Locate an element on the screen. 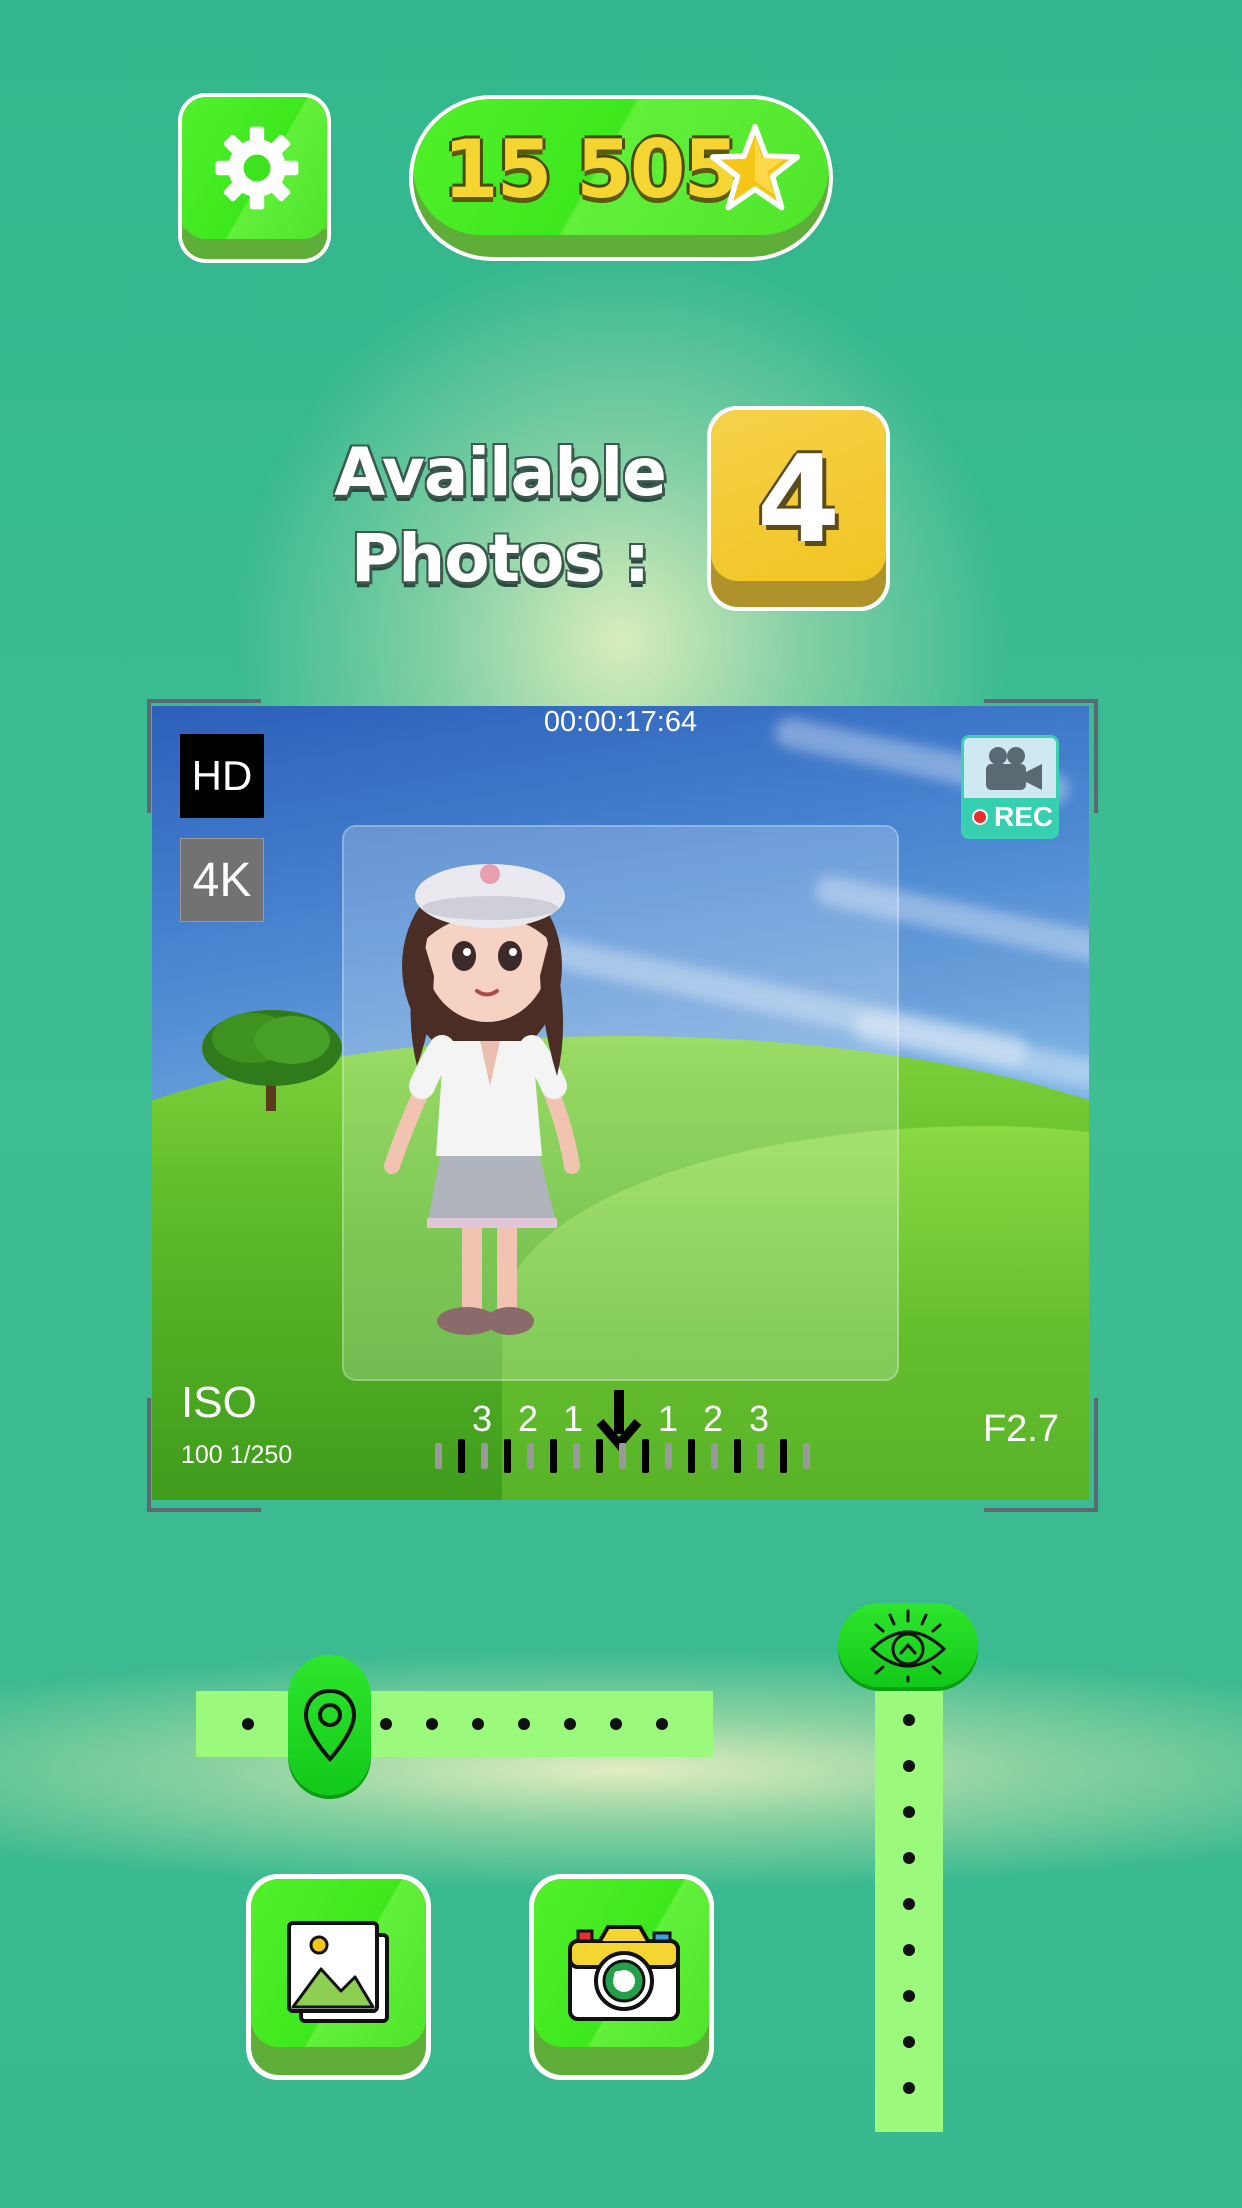 The height and width of the screenshot is (2208, 1242). gear-icon is located at coordinates (257, 168).